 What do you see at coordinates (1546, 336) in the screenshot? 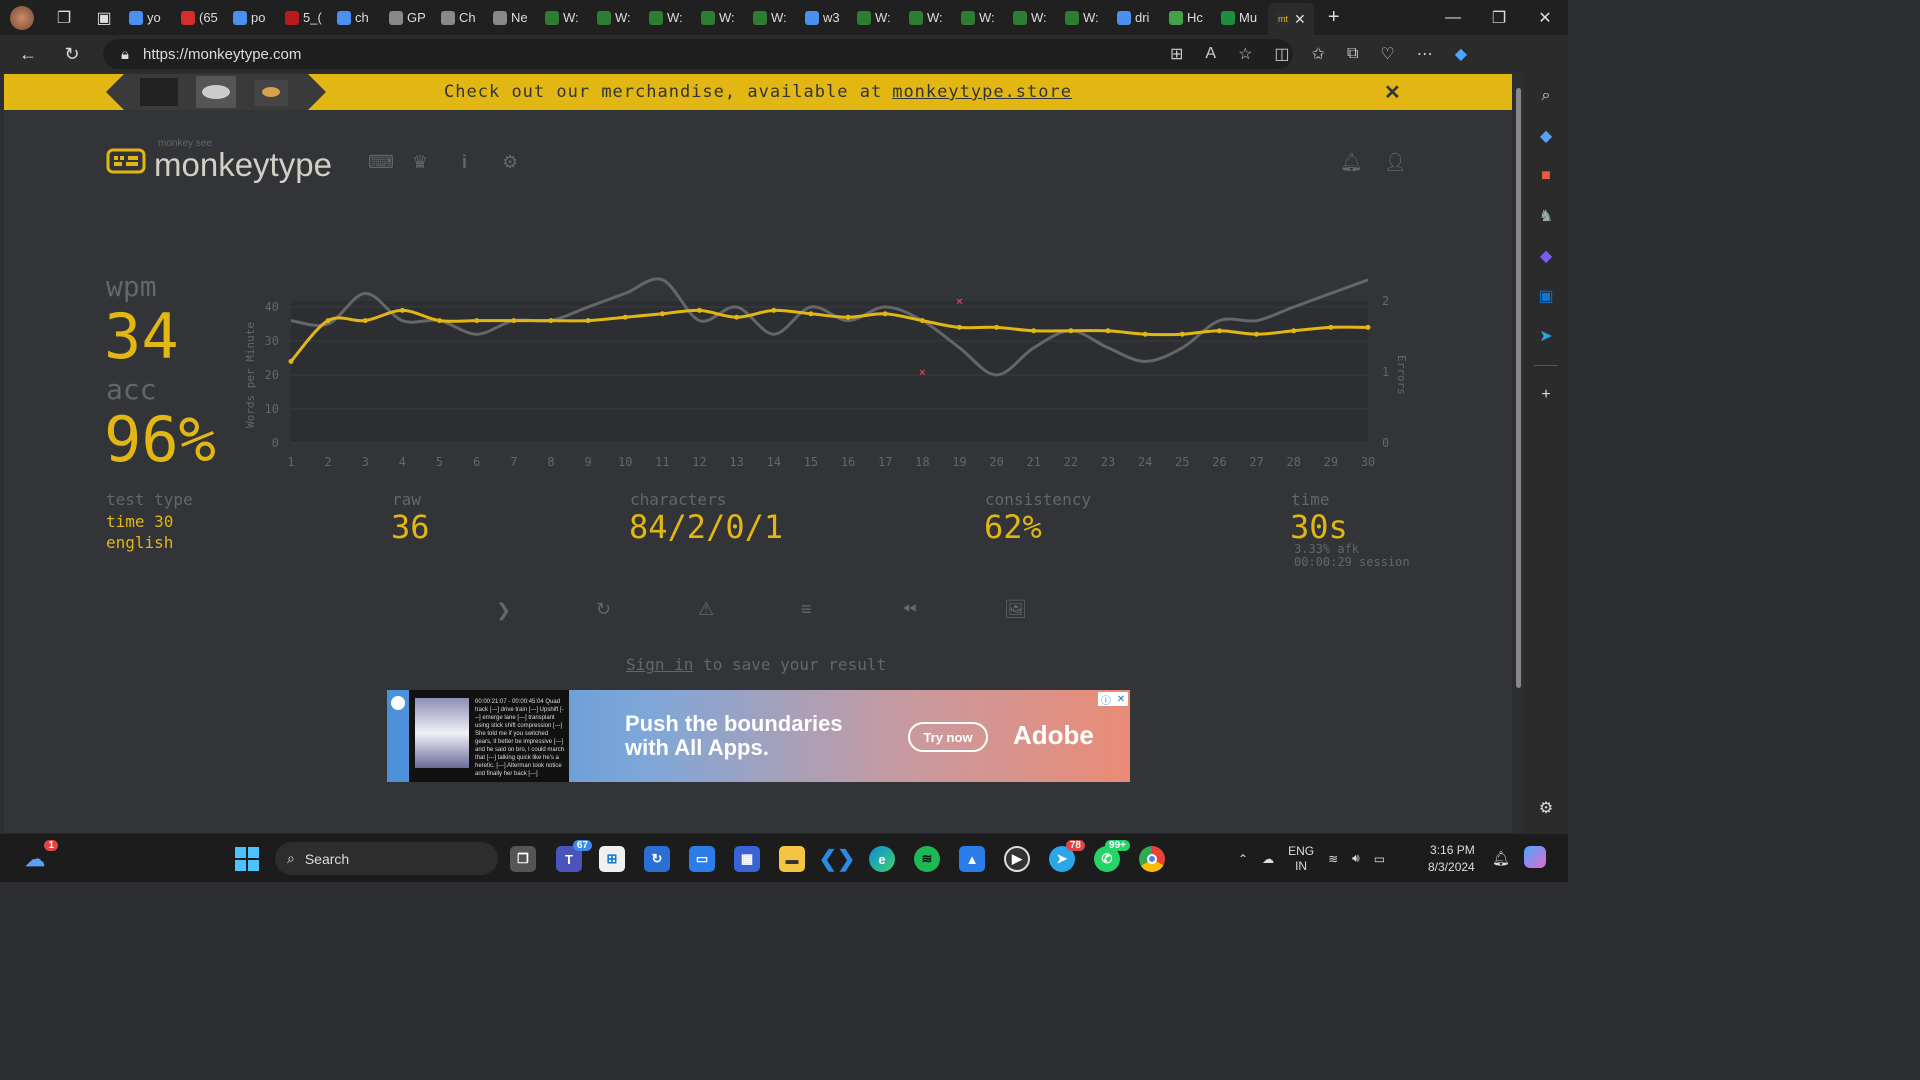
I see `send-icon: ➤` at bounding box center [1546, 336].